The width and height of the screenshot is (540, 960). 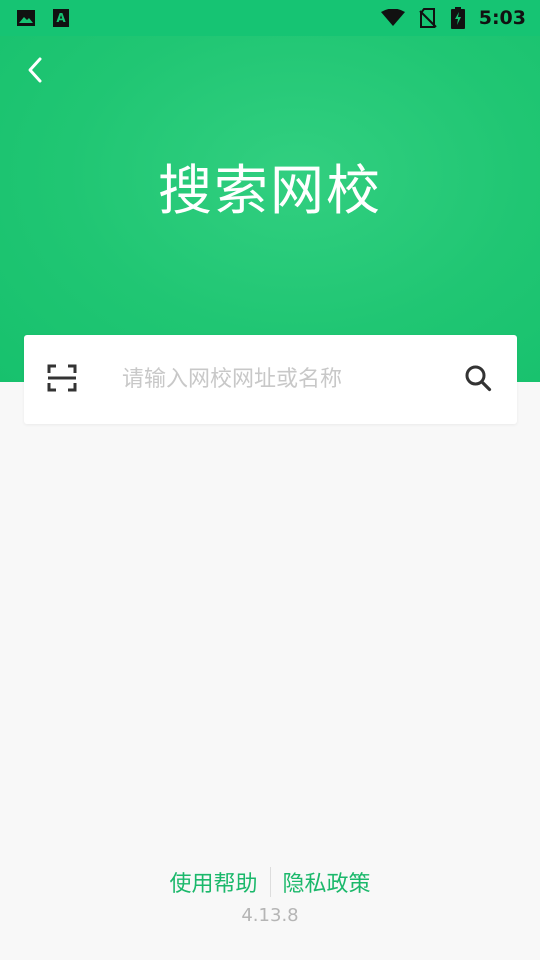 What do you see at coordinates (327, 882) in the screenshot?
I see `privacy-policy-link: 隐私政策` at bounding box center [327, 882].